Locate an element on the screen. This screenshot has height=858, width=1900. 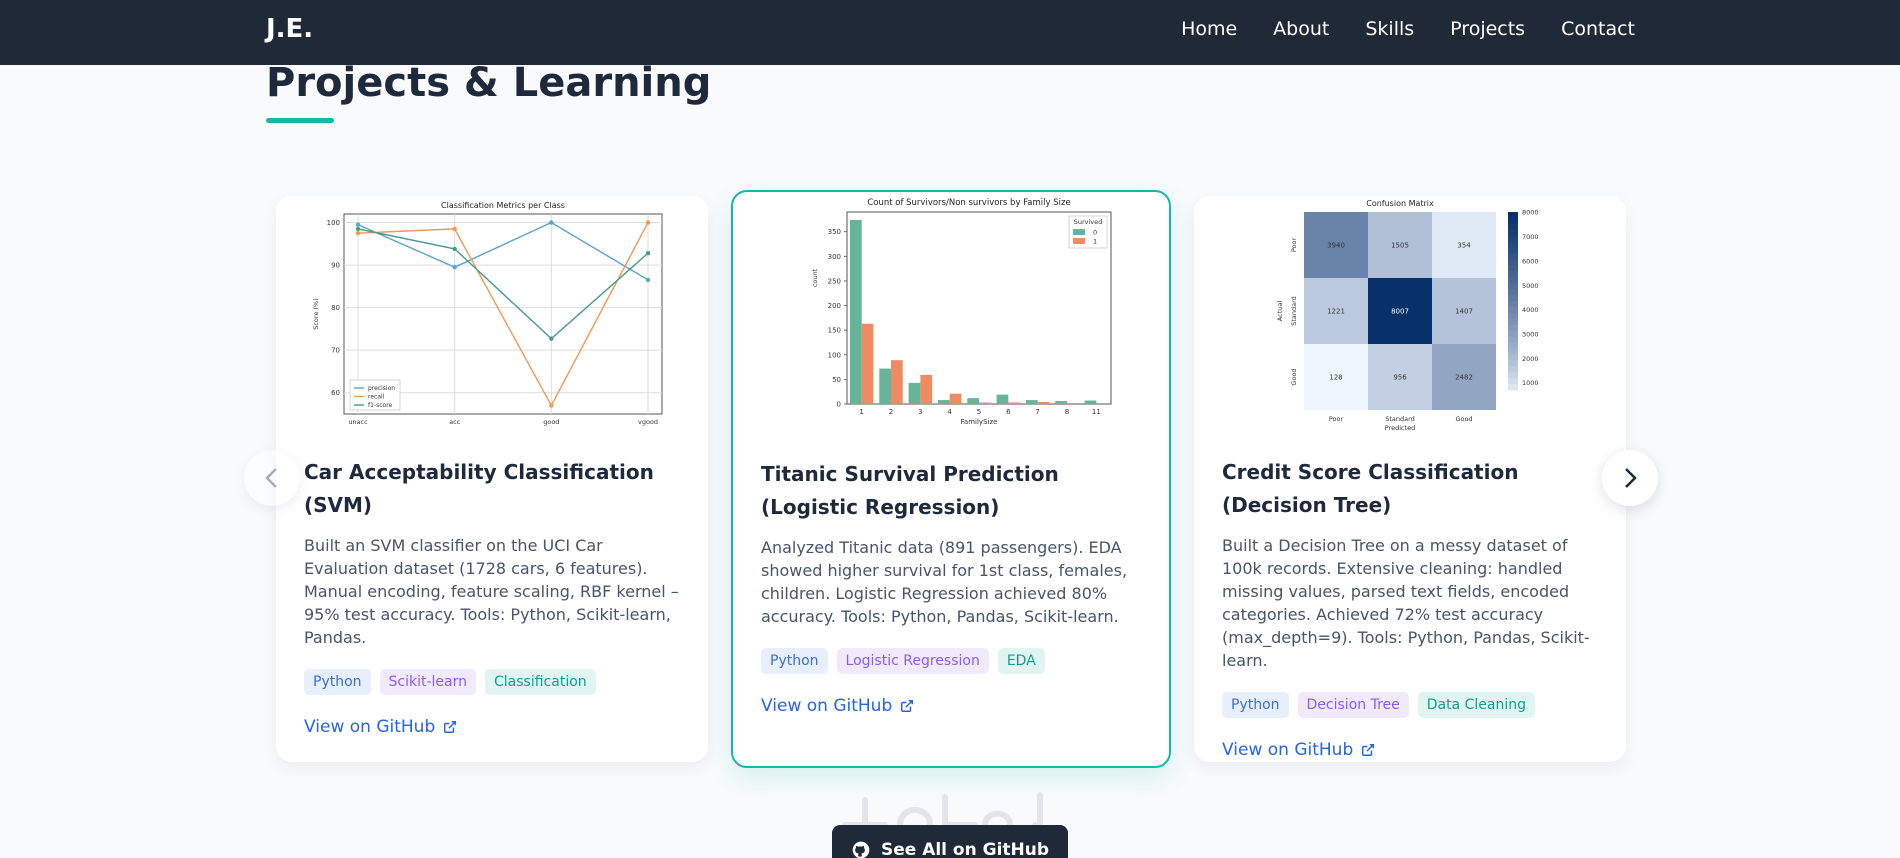
x-tick-label: acc is located at coordinates (455, 422).